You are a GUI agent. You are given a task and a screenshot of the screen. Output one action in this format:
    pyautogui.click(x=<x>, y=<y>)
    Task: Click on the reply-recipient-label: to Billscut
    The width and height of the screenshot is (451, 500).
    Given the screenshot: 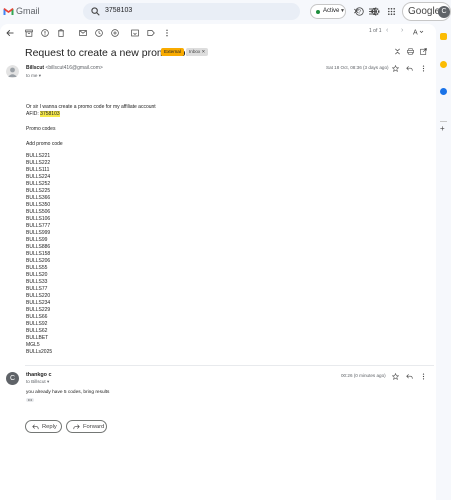 What is the action you would take?
    pyautogui.click(x=36, y=381)
    